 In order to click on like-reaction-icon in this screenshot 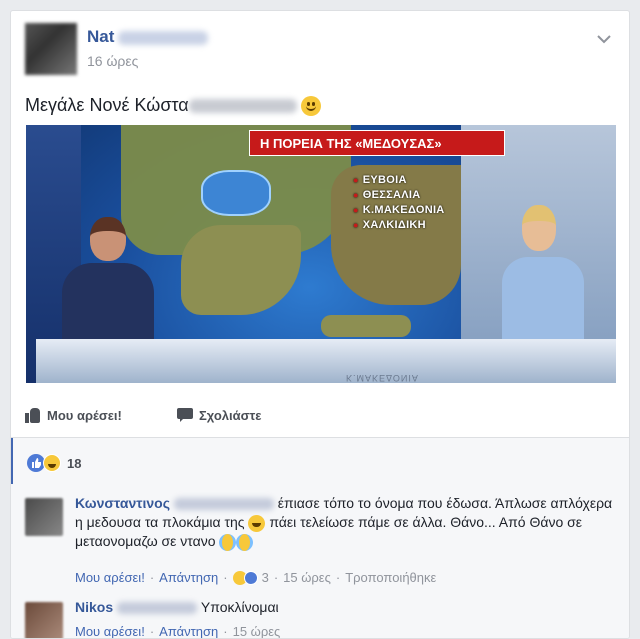, I will do `click(250, 577)`.